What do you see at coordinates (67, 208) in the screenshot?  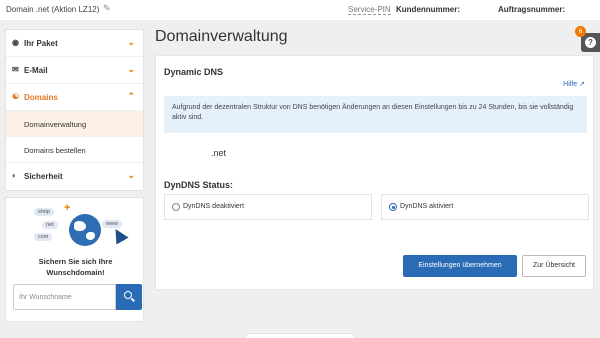 I see `plus-icon: +` at bounding box center [67, 208].